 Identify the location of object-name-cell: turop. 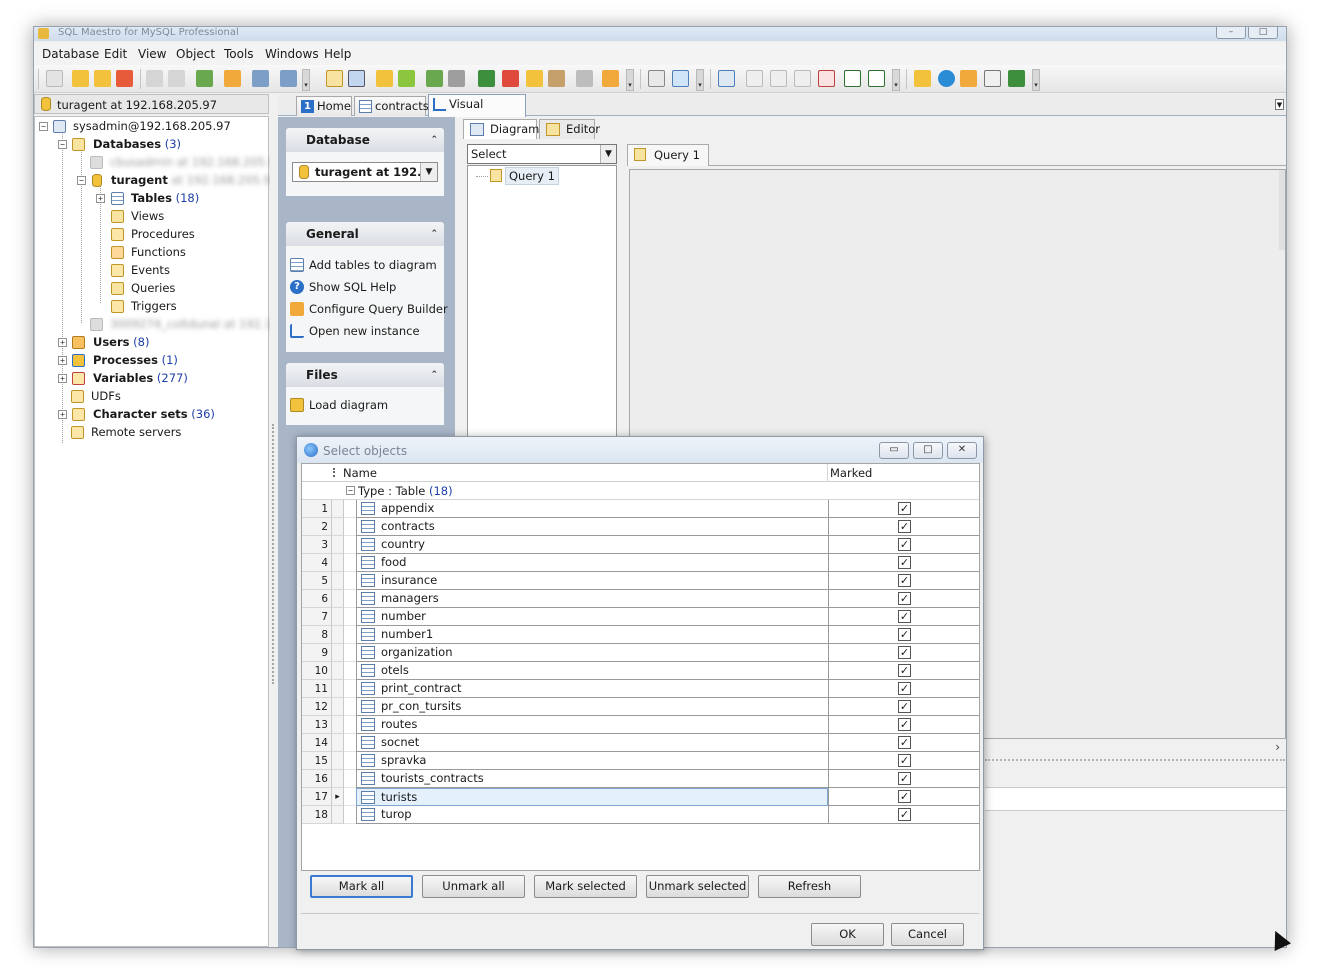
(592, 815).